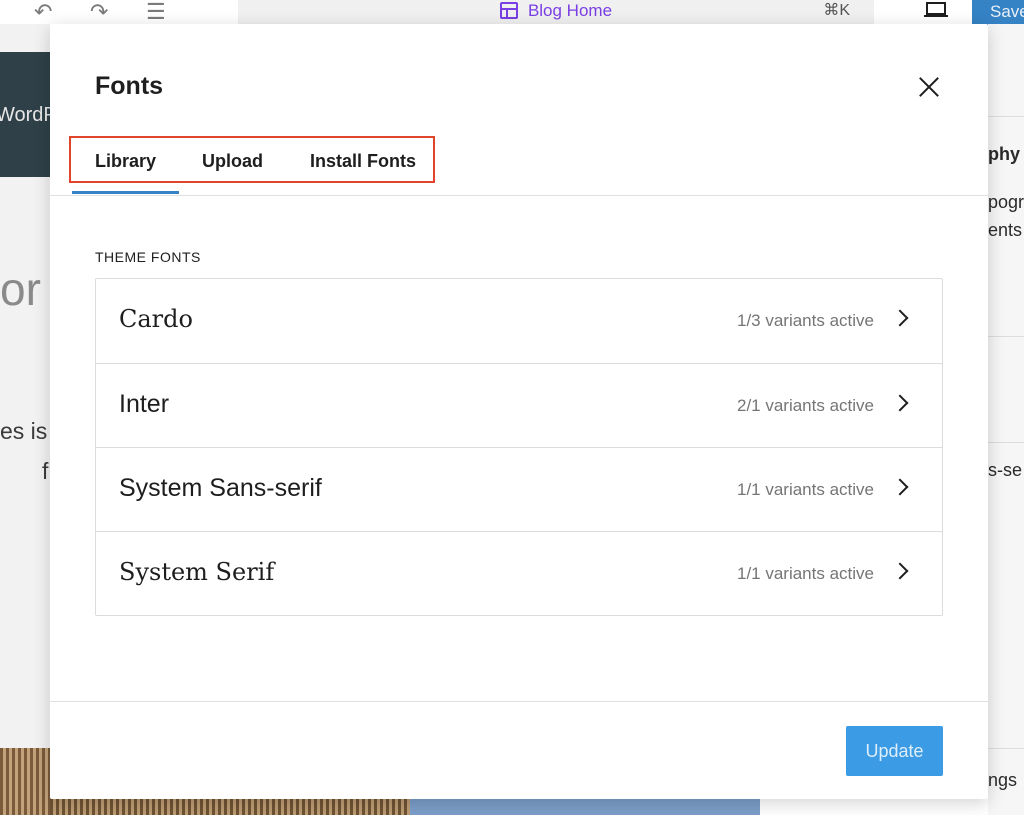 The height and width of the screenshot is (815, 1024). I want to click on tab-upload: Upload, so click(232, 161).